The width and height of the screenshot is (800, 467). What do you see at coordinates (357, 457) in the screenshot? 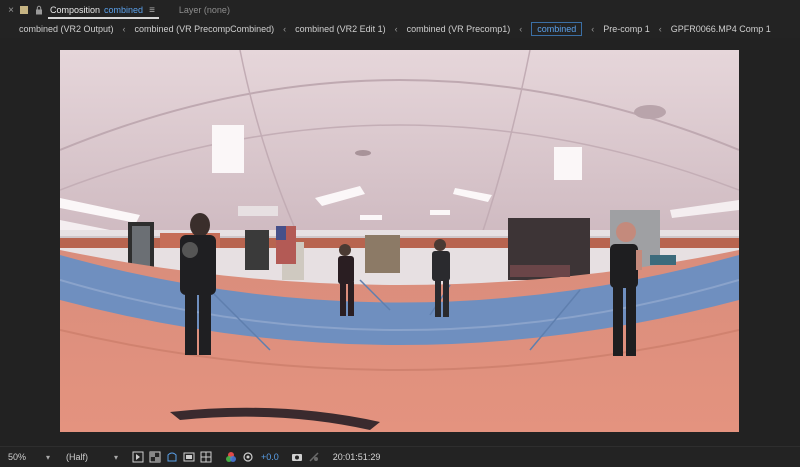
I see `current-timecode: 20:01:51:29` at bounding box center [357, 457].